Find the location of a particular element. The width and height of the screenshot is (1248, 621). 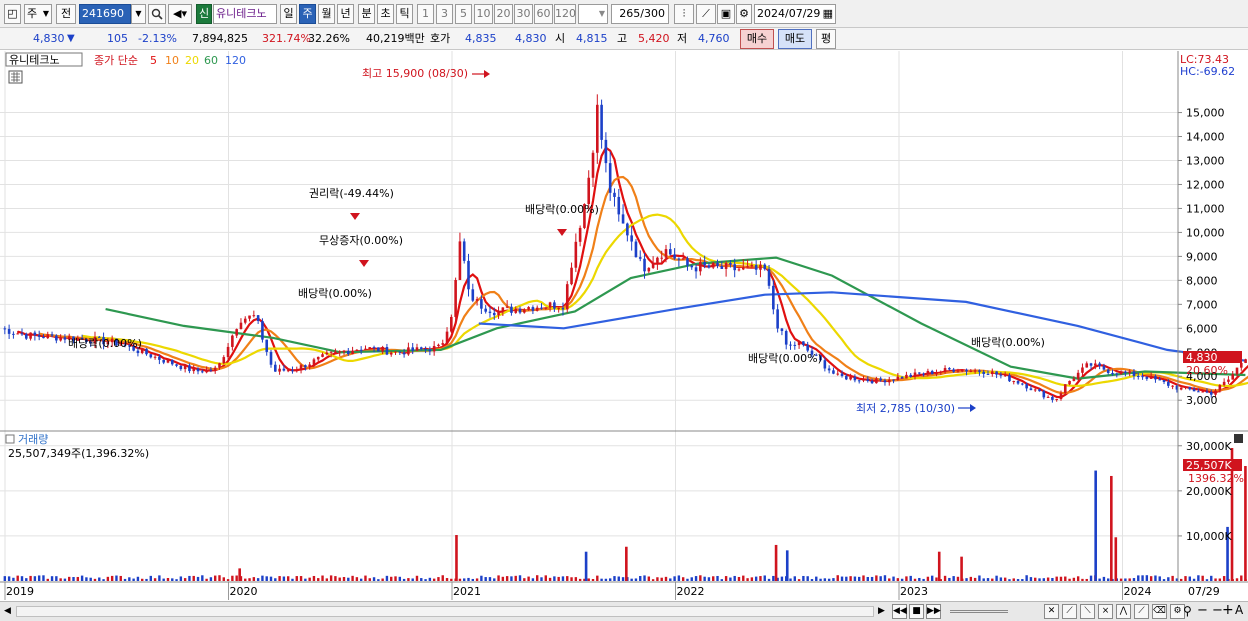

stop-icon: ■ is located at coordinates (916, 611).